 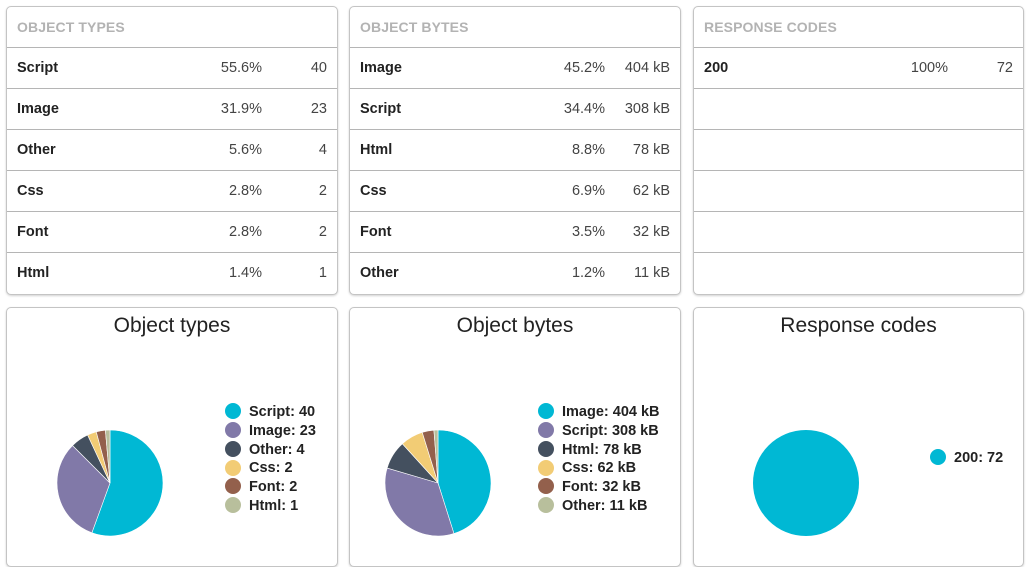 I want to click on row-percent: 1.4%, so click(x=245, y=273).